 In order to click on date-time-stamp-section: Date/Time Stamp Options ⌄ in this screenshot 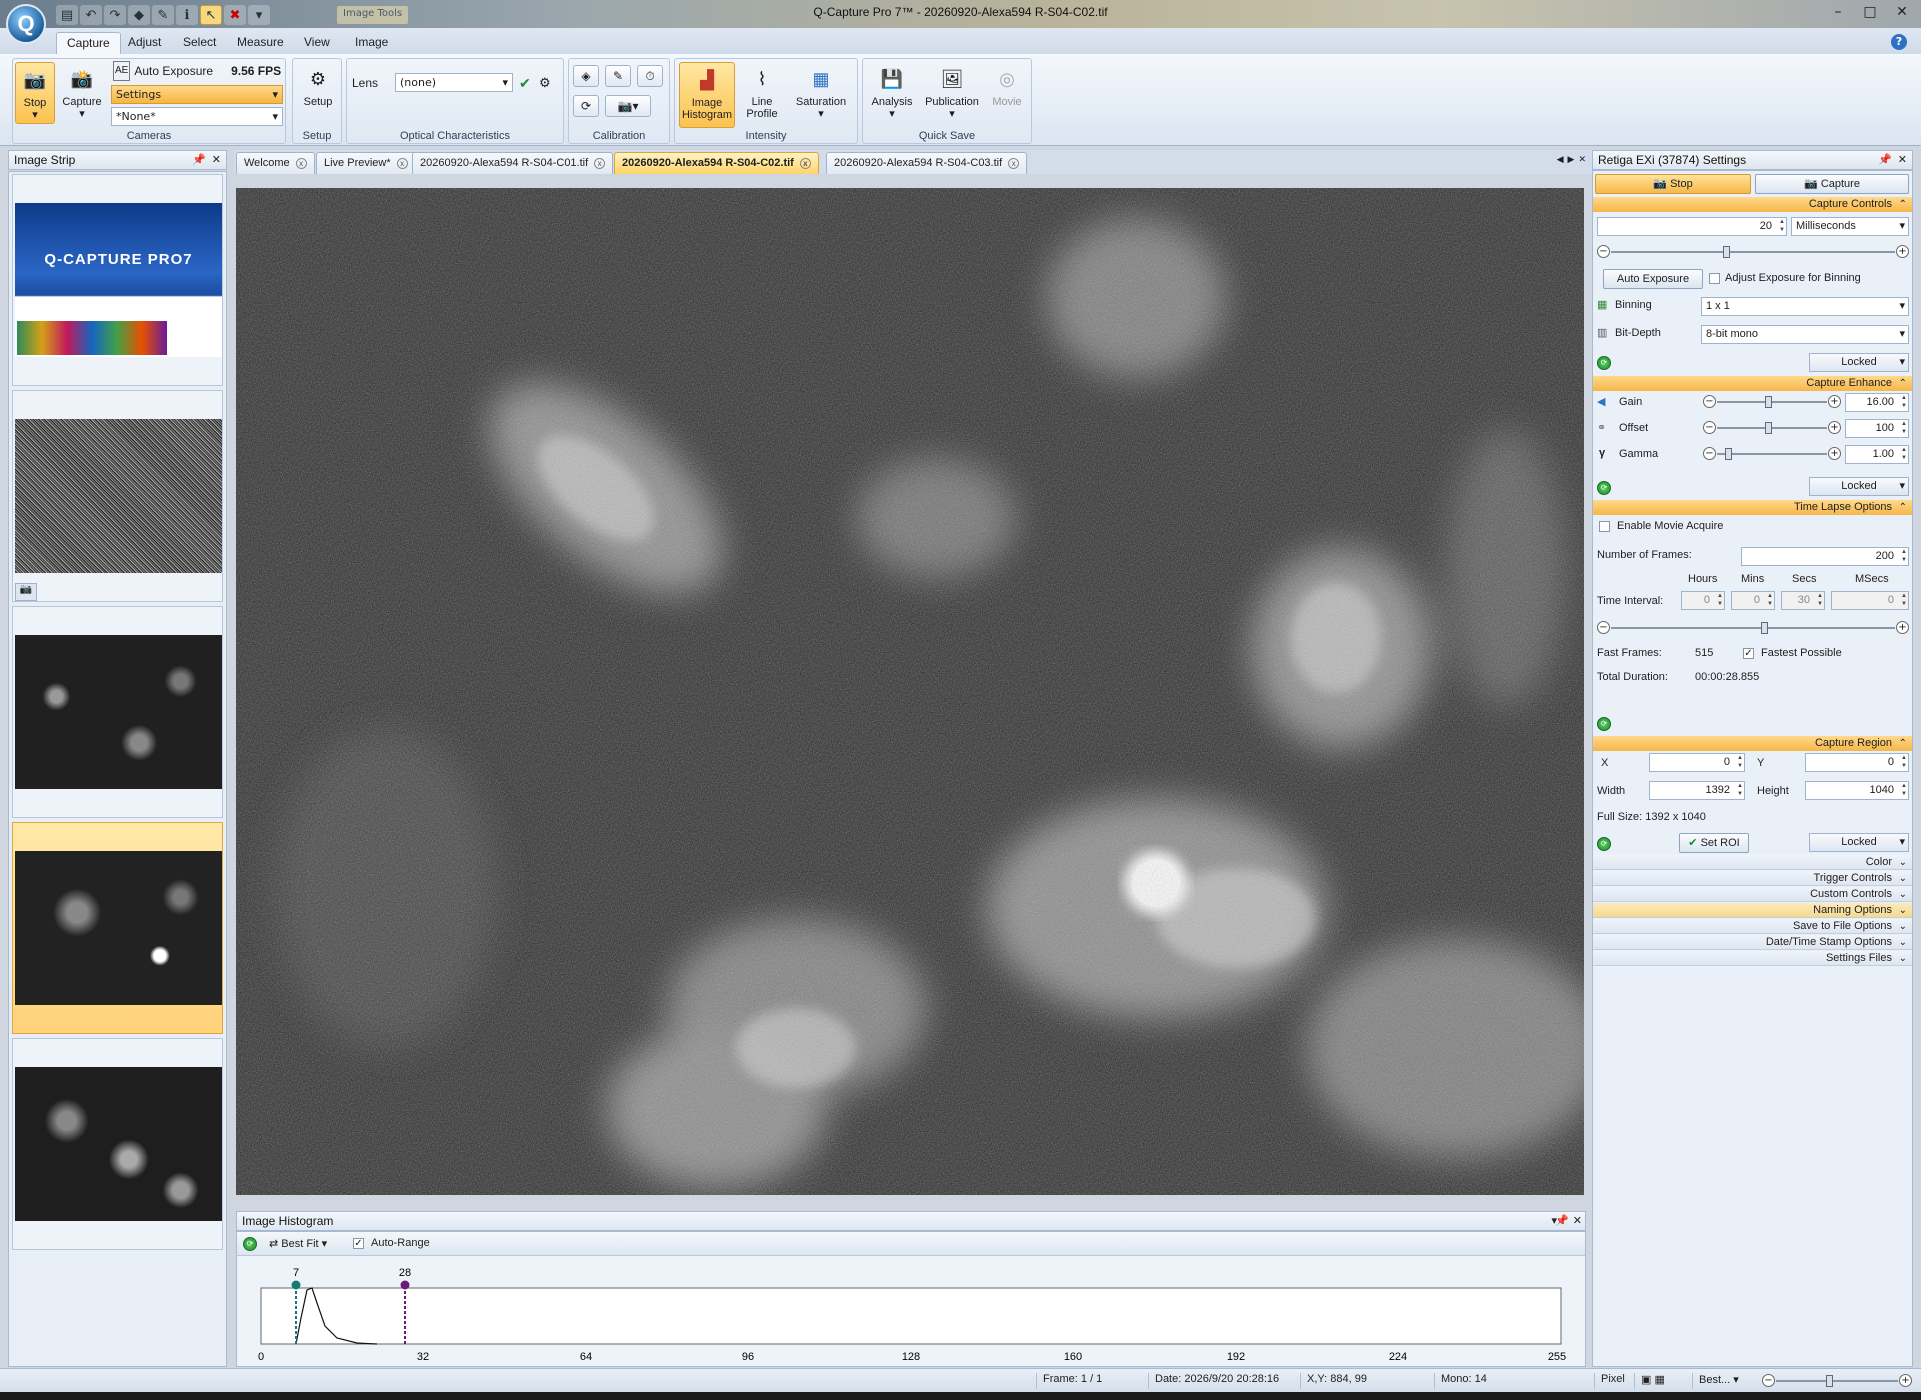, I will do `click(1752, 942)`.